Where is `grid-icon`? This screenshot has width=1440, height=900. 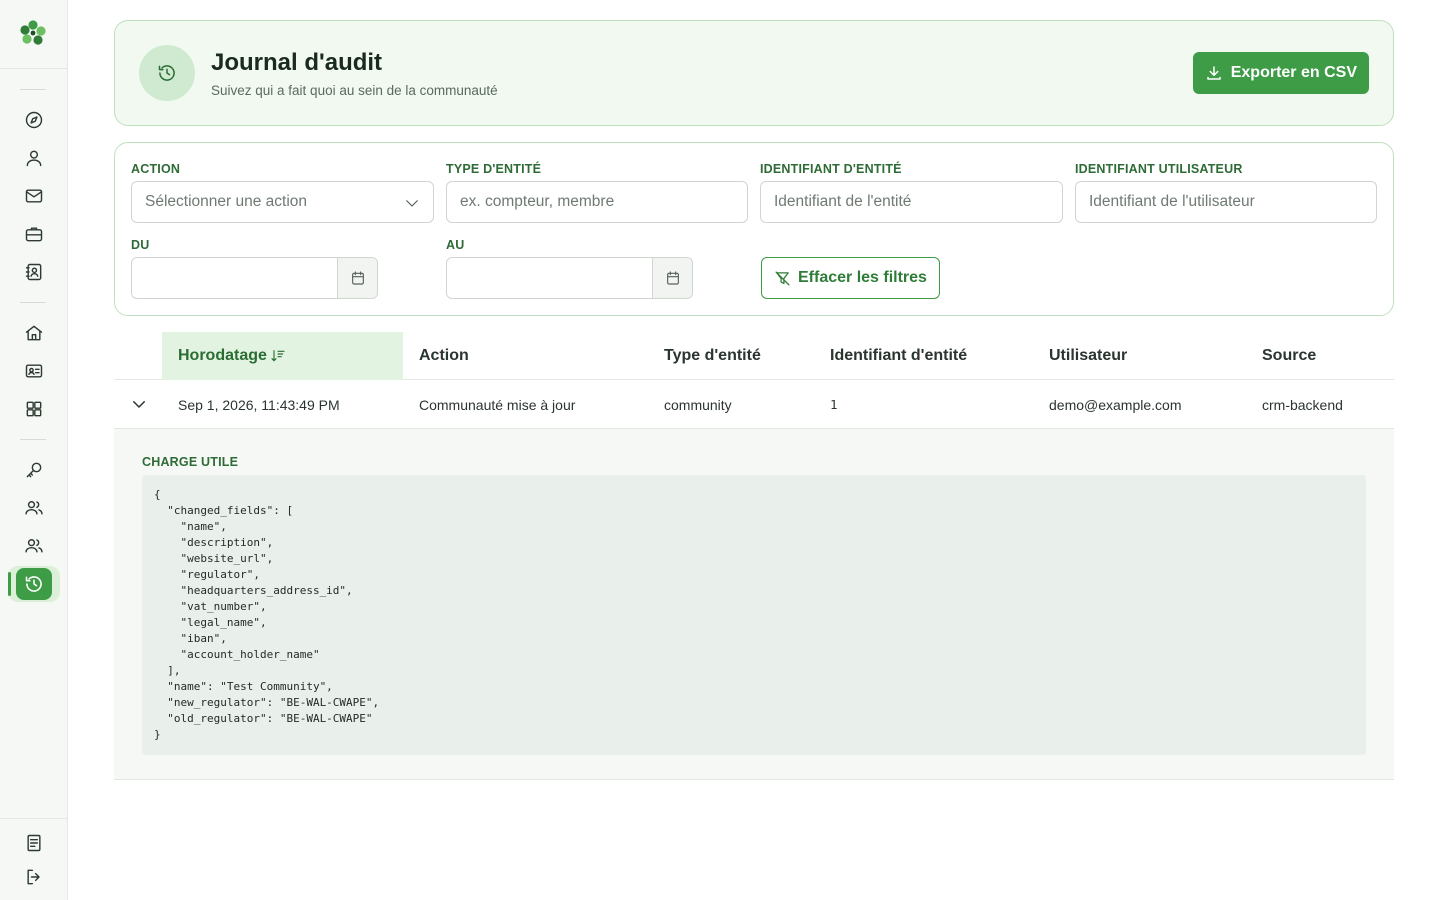
grid-icon is located at coordinates (34, 409).